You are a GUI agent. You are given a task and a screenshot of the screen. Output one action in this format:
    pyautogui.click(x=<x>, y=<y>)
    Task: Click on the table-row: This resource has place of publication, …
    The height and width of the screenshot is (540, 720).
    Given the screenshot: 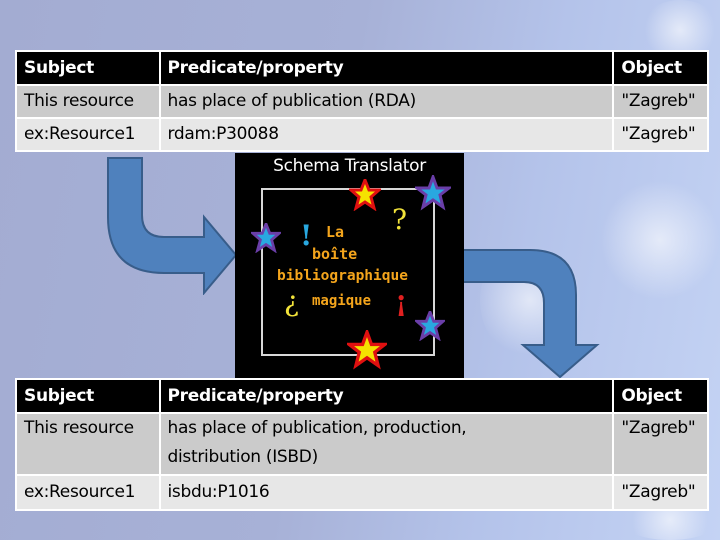 What is the action you would take?
    pyautogui.click(x=362, y=444)
    